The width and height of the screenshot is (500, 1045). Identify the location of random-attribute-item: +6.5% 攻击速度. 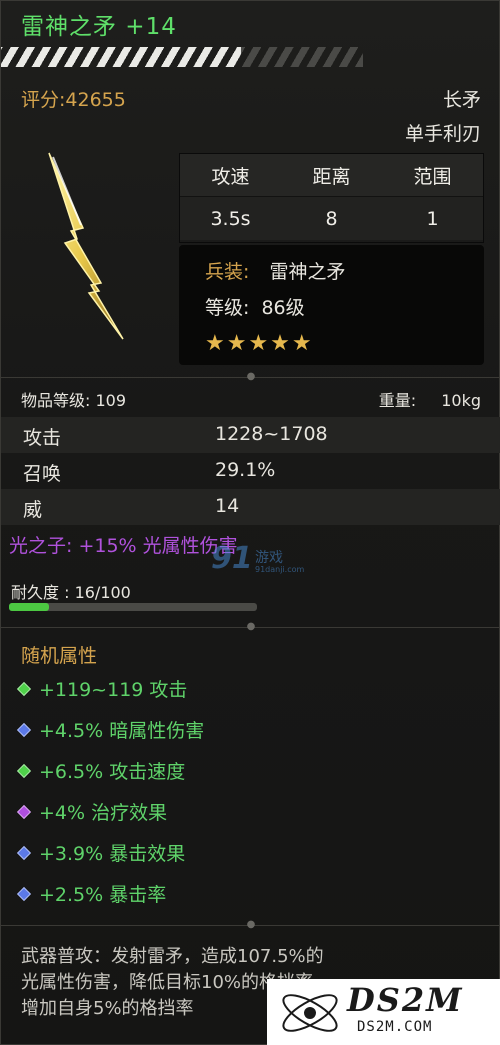
(101, 770).